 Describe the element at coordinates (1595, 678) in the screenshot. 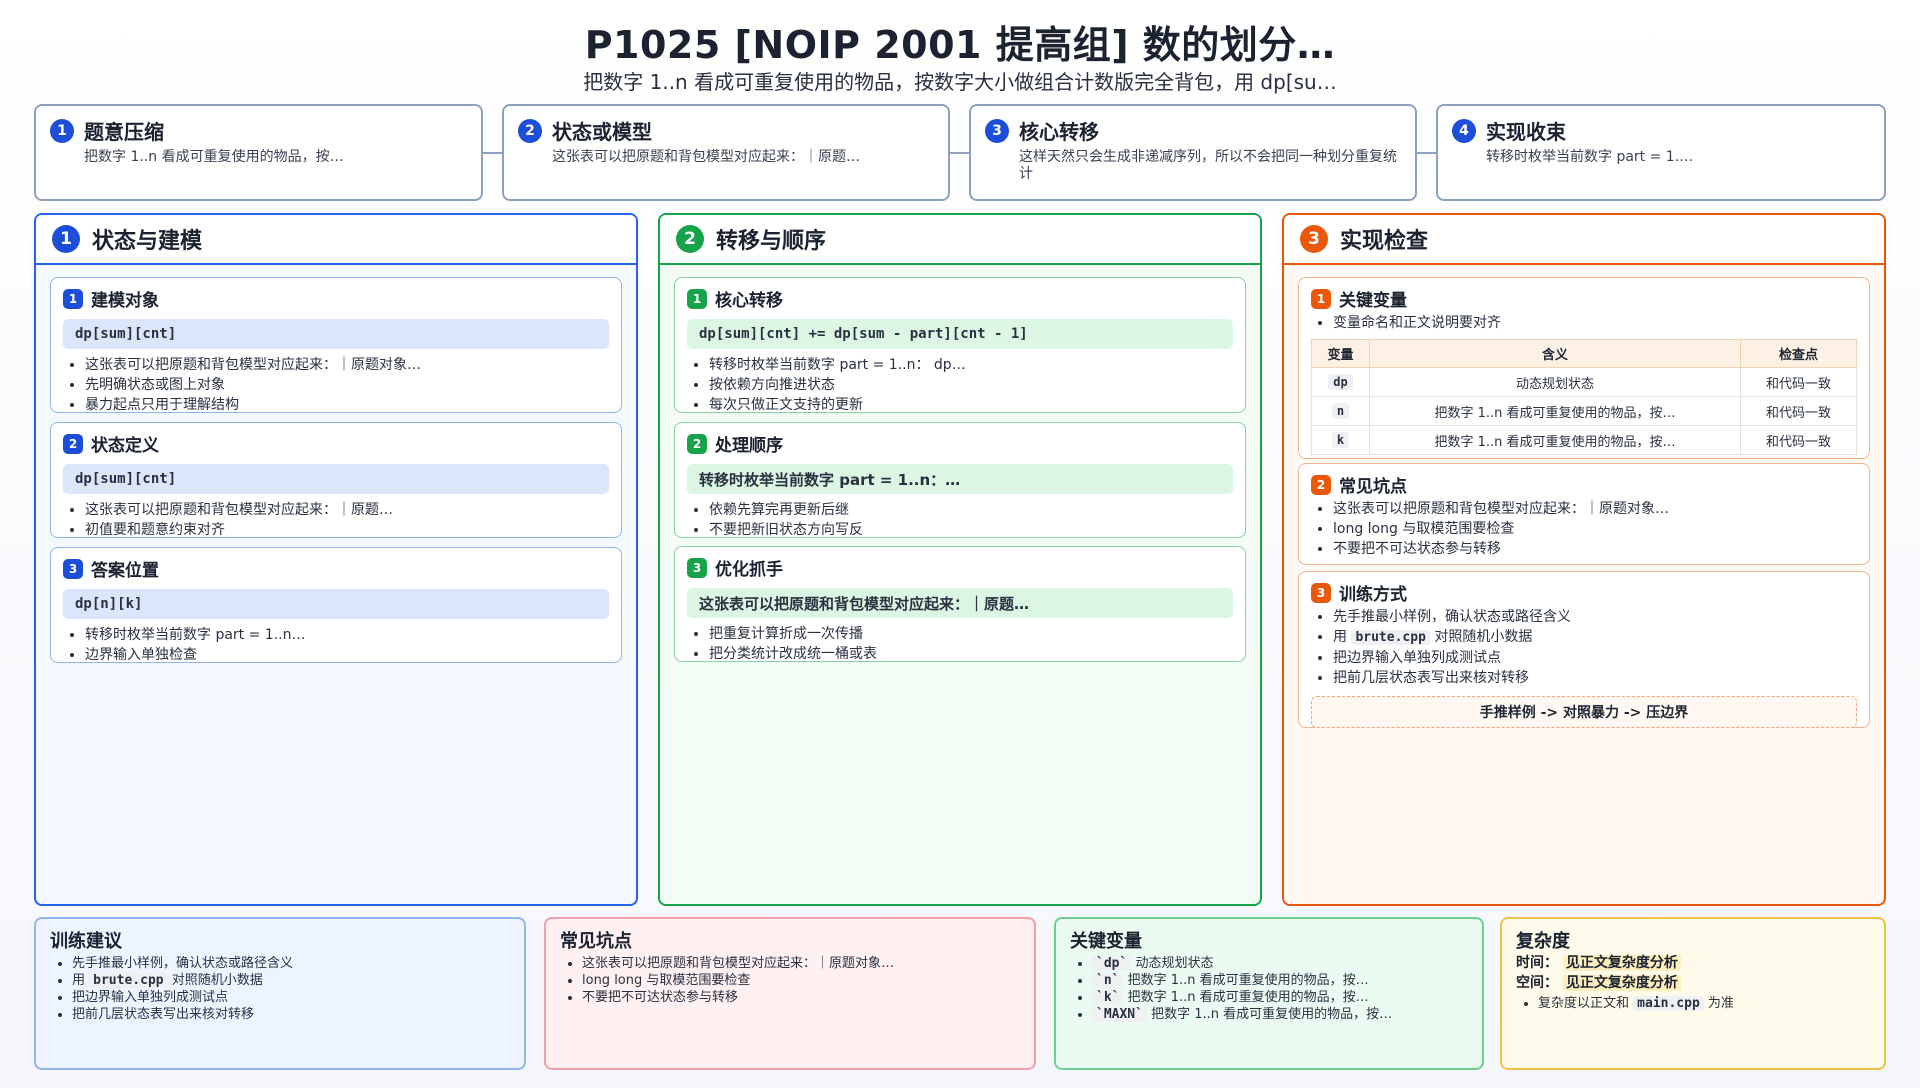

I see `list-item: 把前几层状态表写出来核对转移` at that location.